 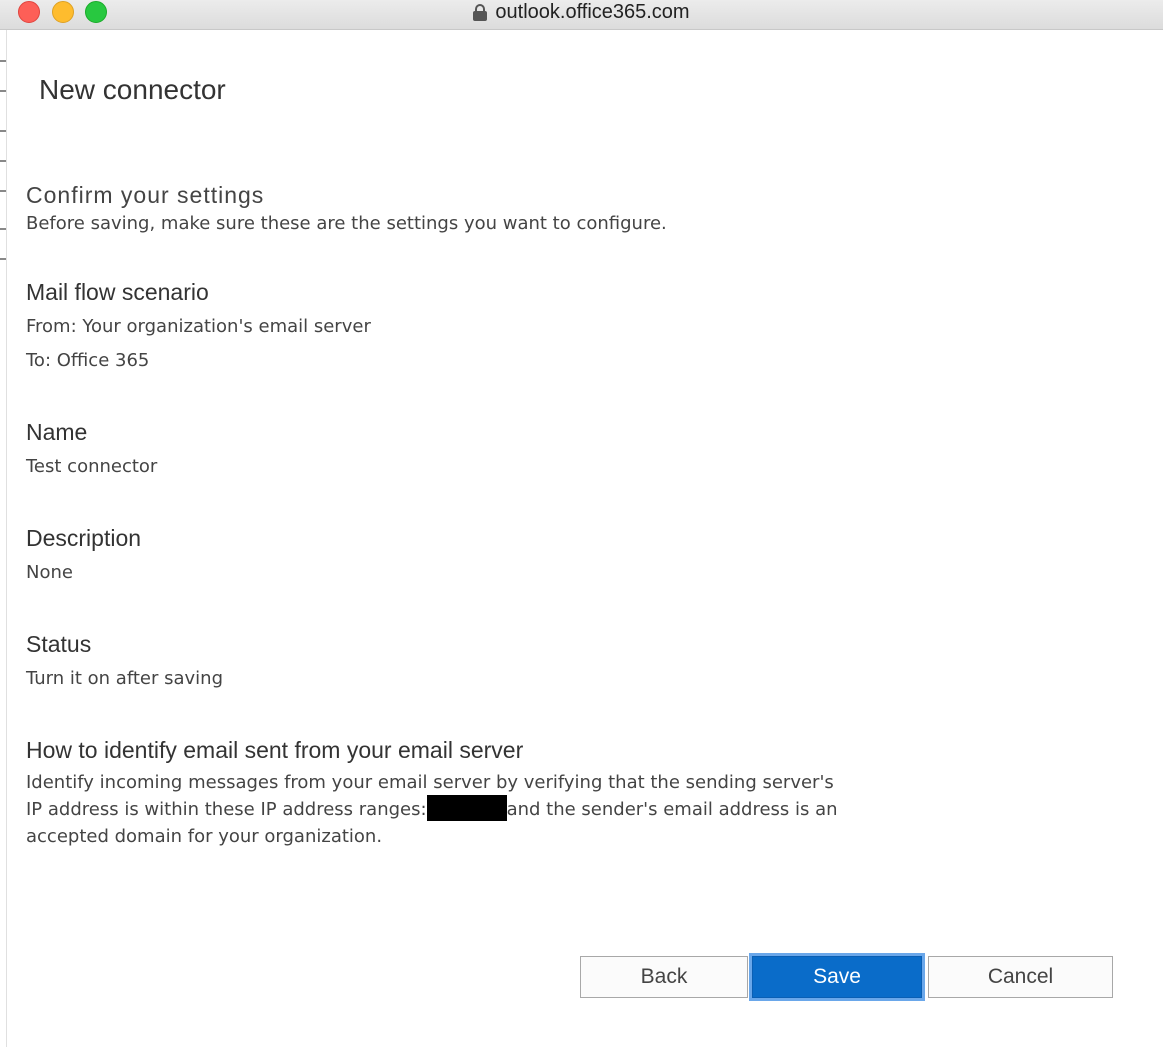 What do you see at coordinates (592, 11) in the screenshot?
I see `url-text: outlook.office365.com` at bounding box center [592, 11].